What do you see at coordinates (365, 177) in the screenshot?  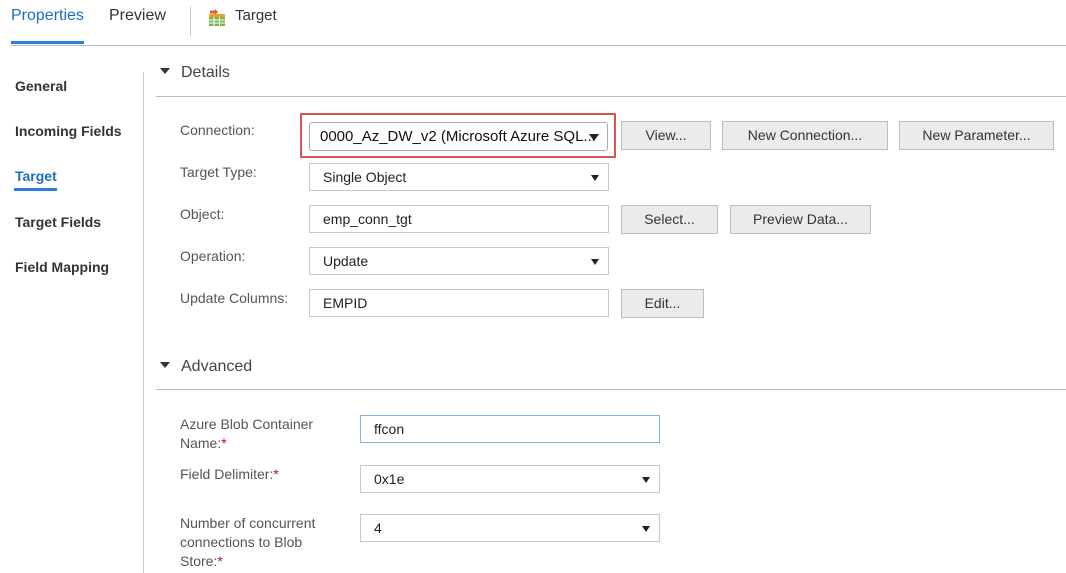 I see `target-type-value: Single Object` at bounding box center [365, 177].